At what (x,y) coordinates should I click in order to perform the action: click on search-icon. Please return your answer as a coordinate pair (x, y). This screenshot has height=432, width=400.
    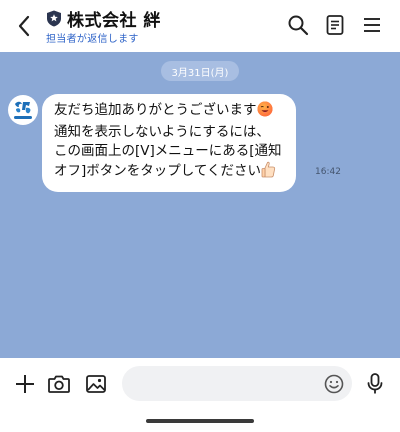
    Looking at the image, I should click on (298, 25).